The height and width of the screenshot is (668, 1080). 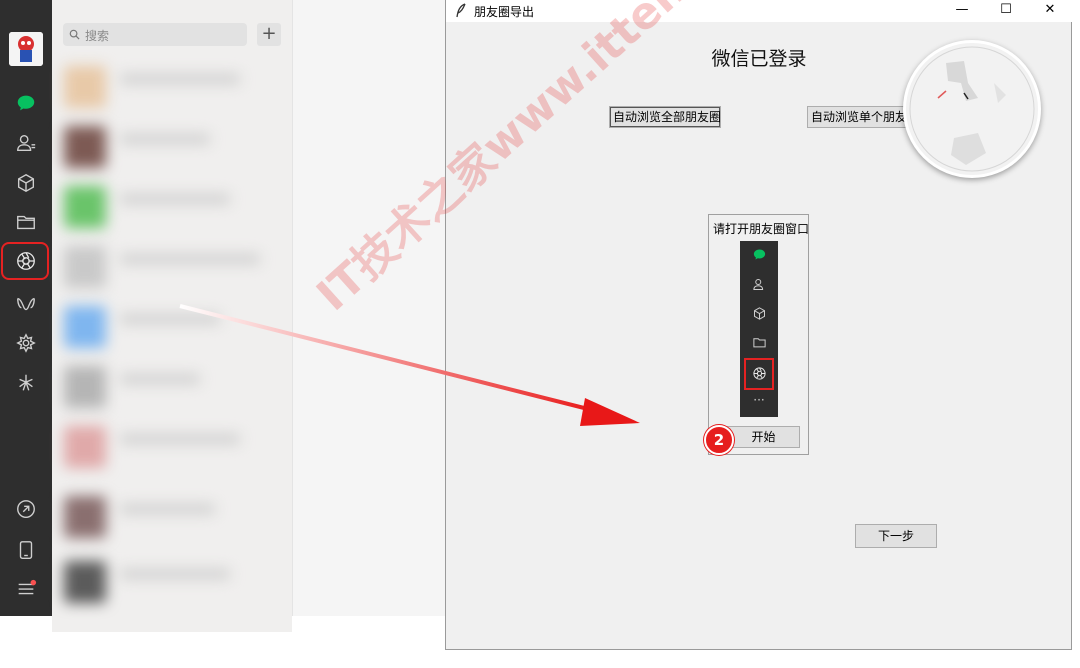 I want to click on more-icon: ···, so click(x=759, y=400).